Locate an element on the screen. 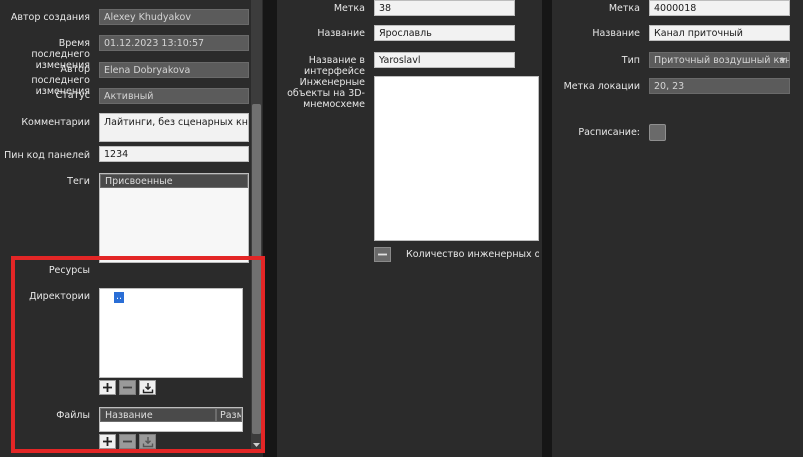 The image size is (803, 457). tags-header: Присвоенные is located at coordinates (174, 181).